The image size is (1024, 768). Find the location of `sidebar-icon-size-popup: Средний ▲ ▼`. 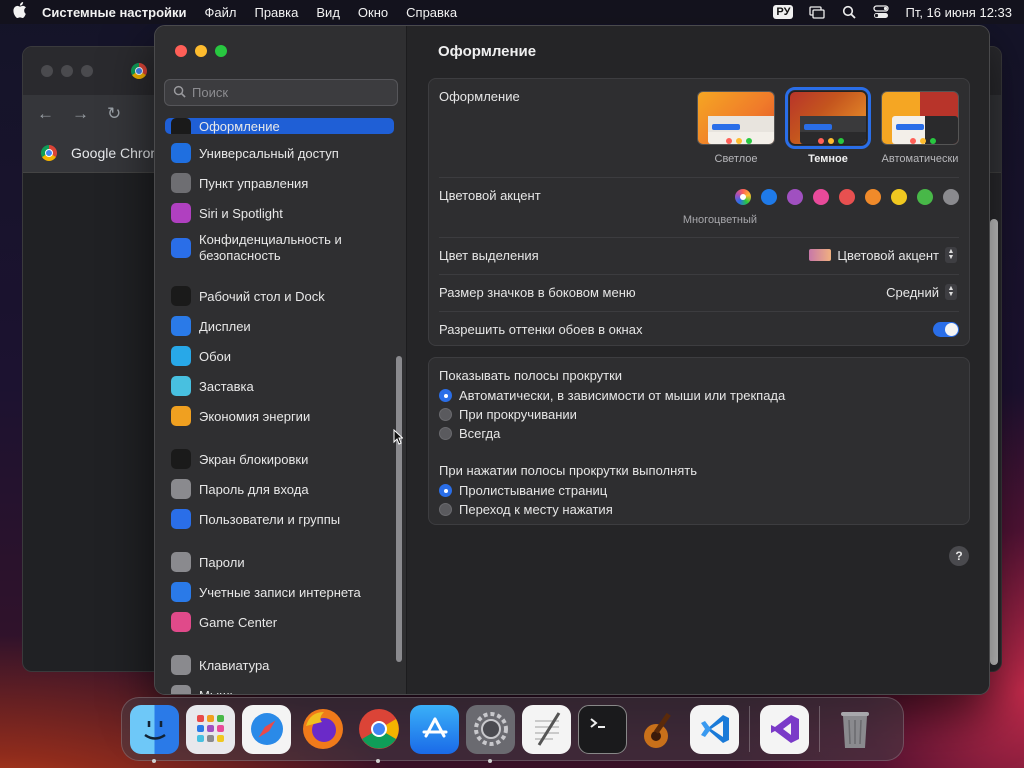

sidebar-icon-size-popup: Средний ▲ ▼ is located at coordinates (921, 292).